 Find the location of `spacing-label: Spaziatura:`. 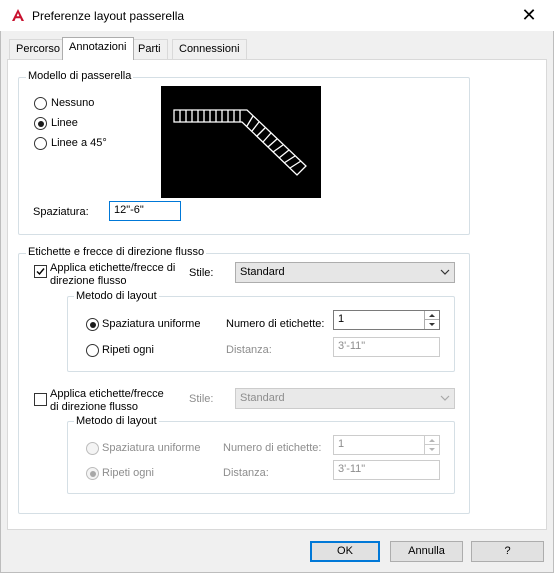

spacing-label: Spaziatura: is located at coordinates (61, 212).